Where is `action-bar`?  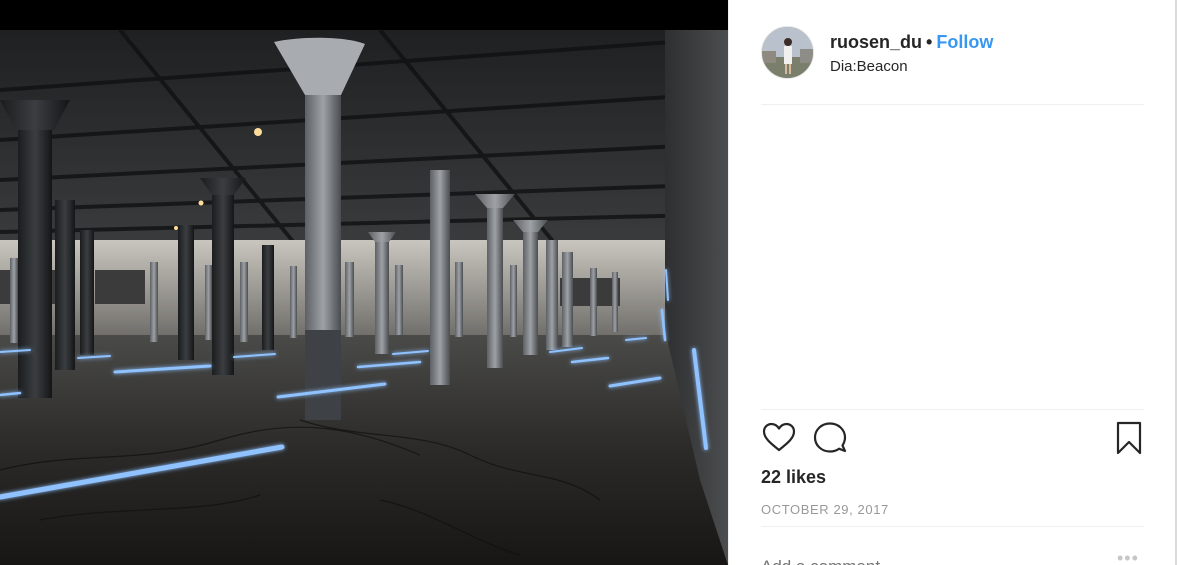 action-bar is located at coordinates (953, 440).